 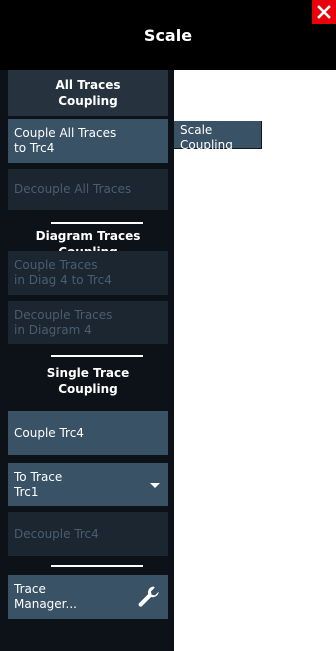 What do you see at coordinates (88, 484) in the screenshot?
I see `to-trace-dropdown: To Trace Trc1` at bounding box center [88, 484].